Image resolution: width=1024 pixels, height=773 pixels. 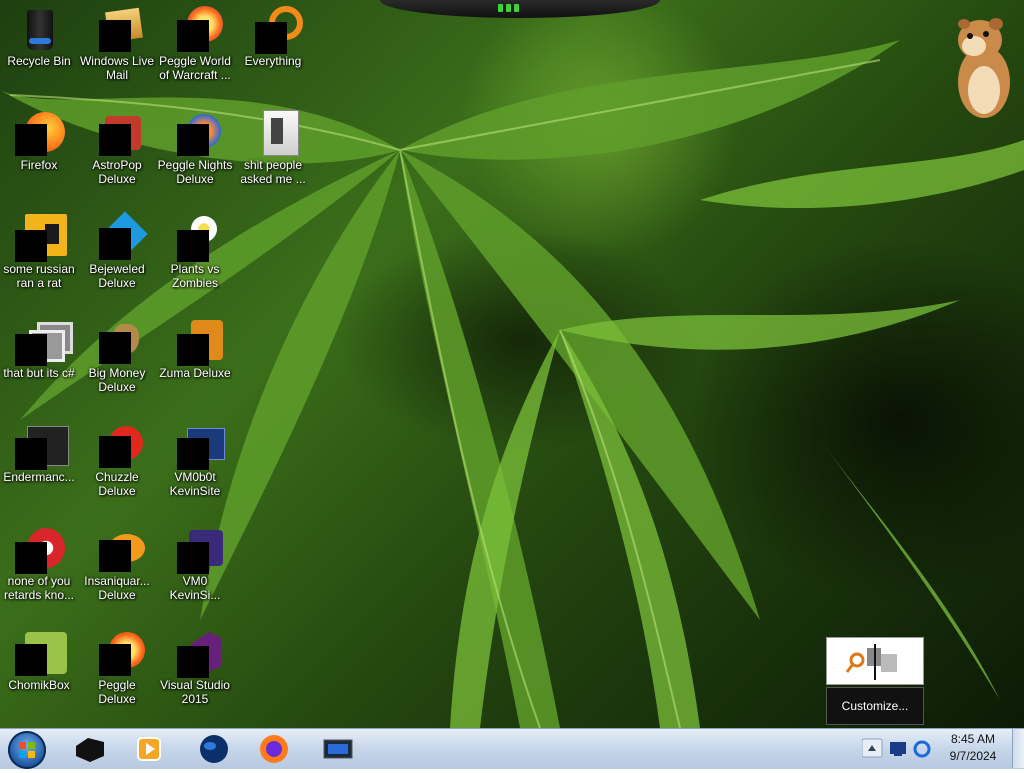 What do you see at coordinates (39, 276) in the screenshot?
I see `desktop-icon-label: some russian ran a rat` at bounding box center [39, 276].